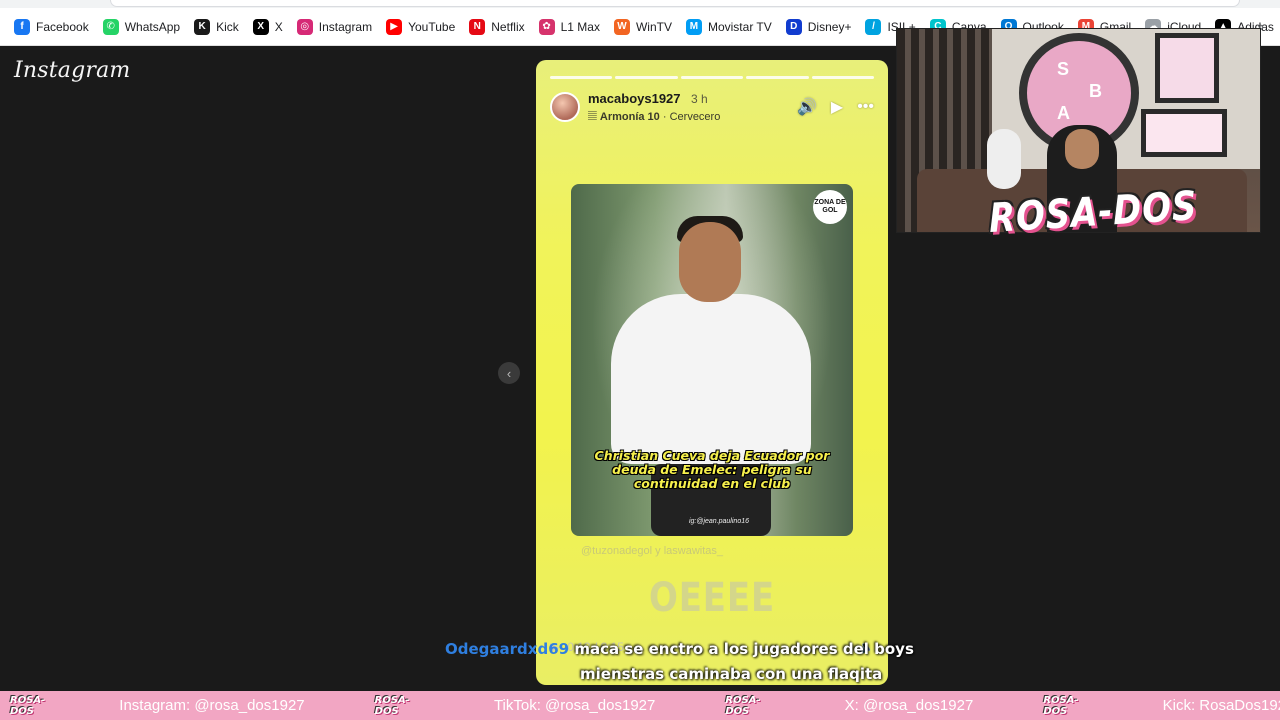  Describe the element at coordinates (1082, 149) in the screenshot. I see `cam-streamer-face` at that location.